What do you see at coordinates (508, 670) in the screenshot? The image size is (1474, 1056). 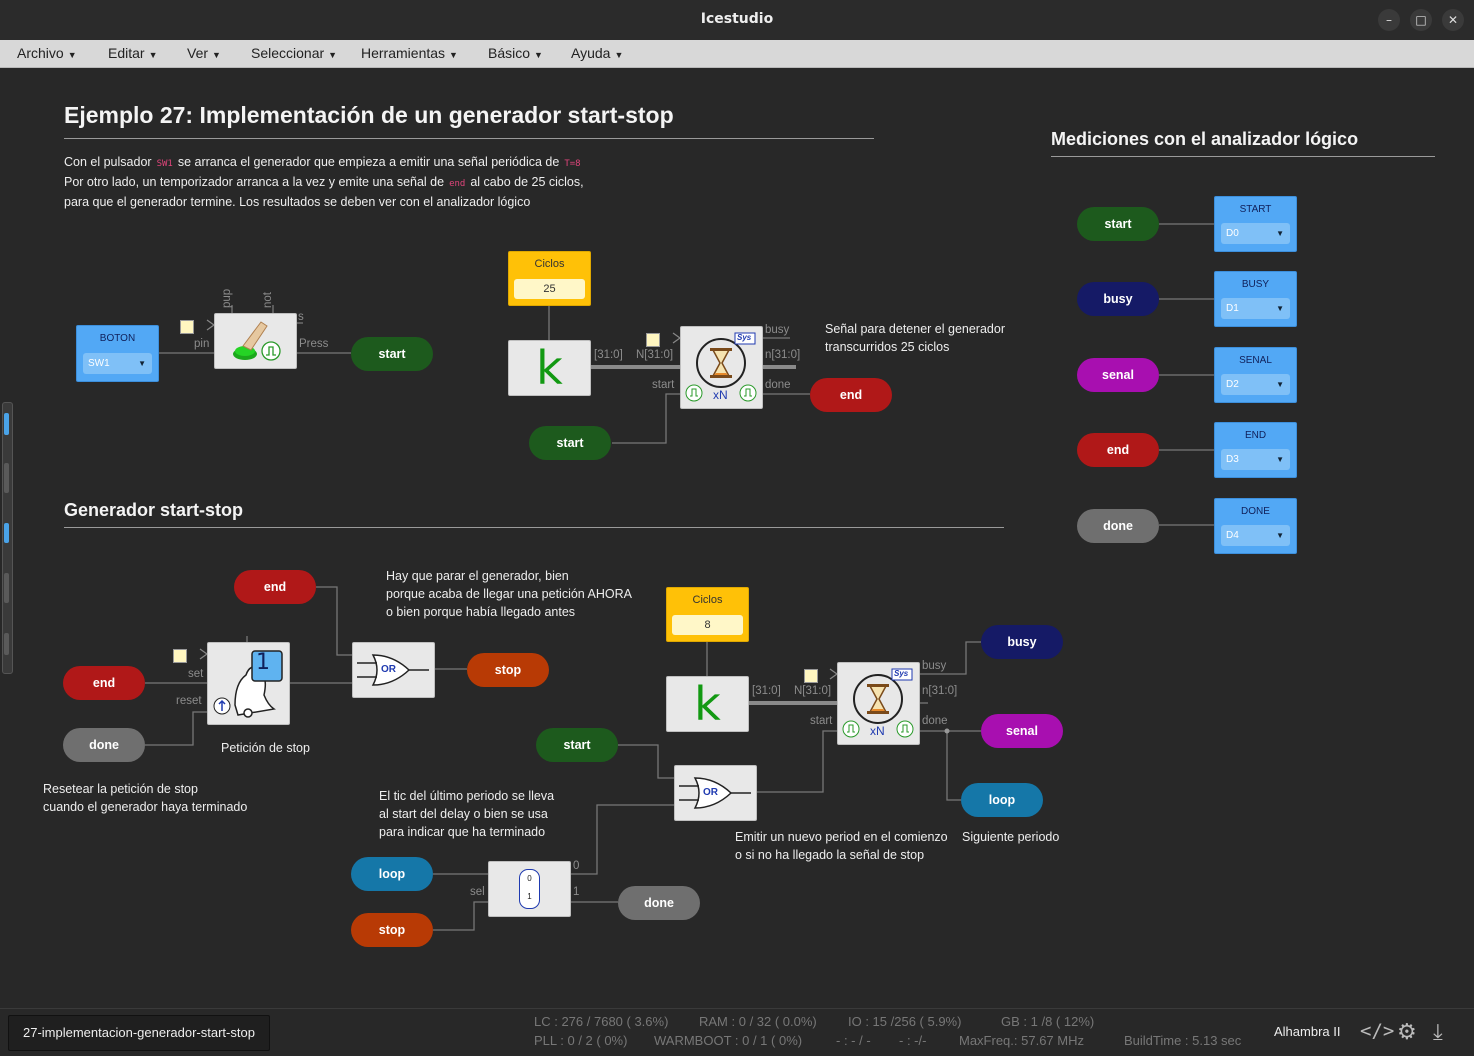 I see `output-stop: stop` at bounding box center [508, 670].